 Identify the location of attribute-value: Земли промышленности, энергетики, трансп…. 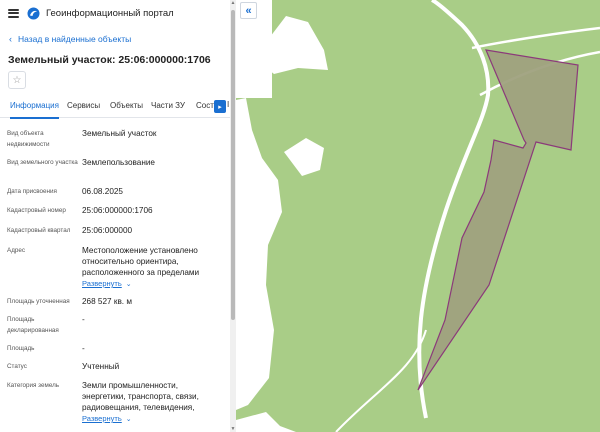
(154, 402).